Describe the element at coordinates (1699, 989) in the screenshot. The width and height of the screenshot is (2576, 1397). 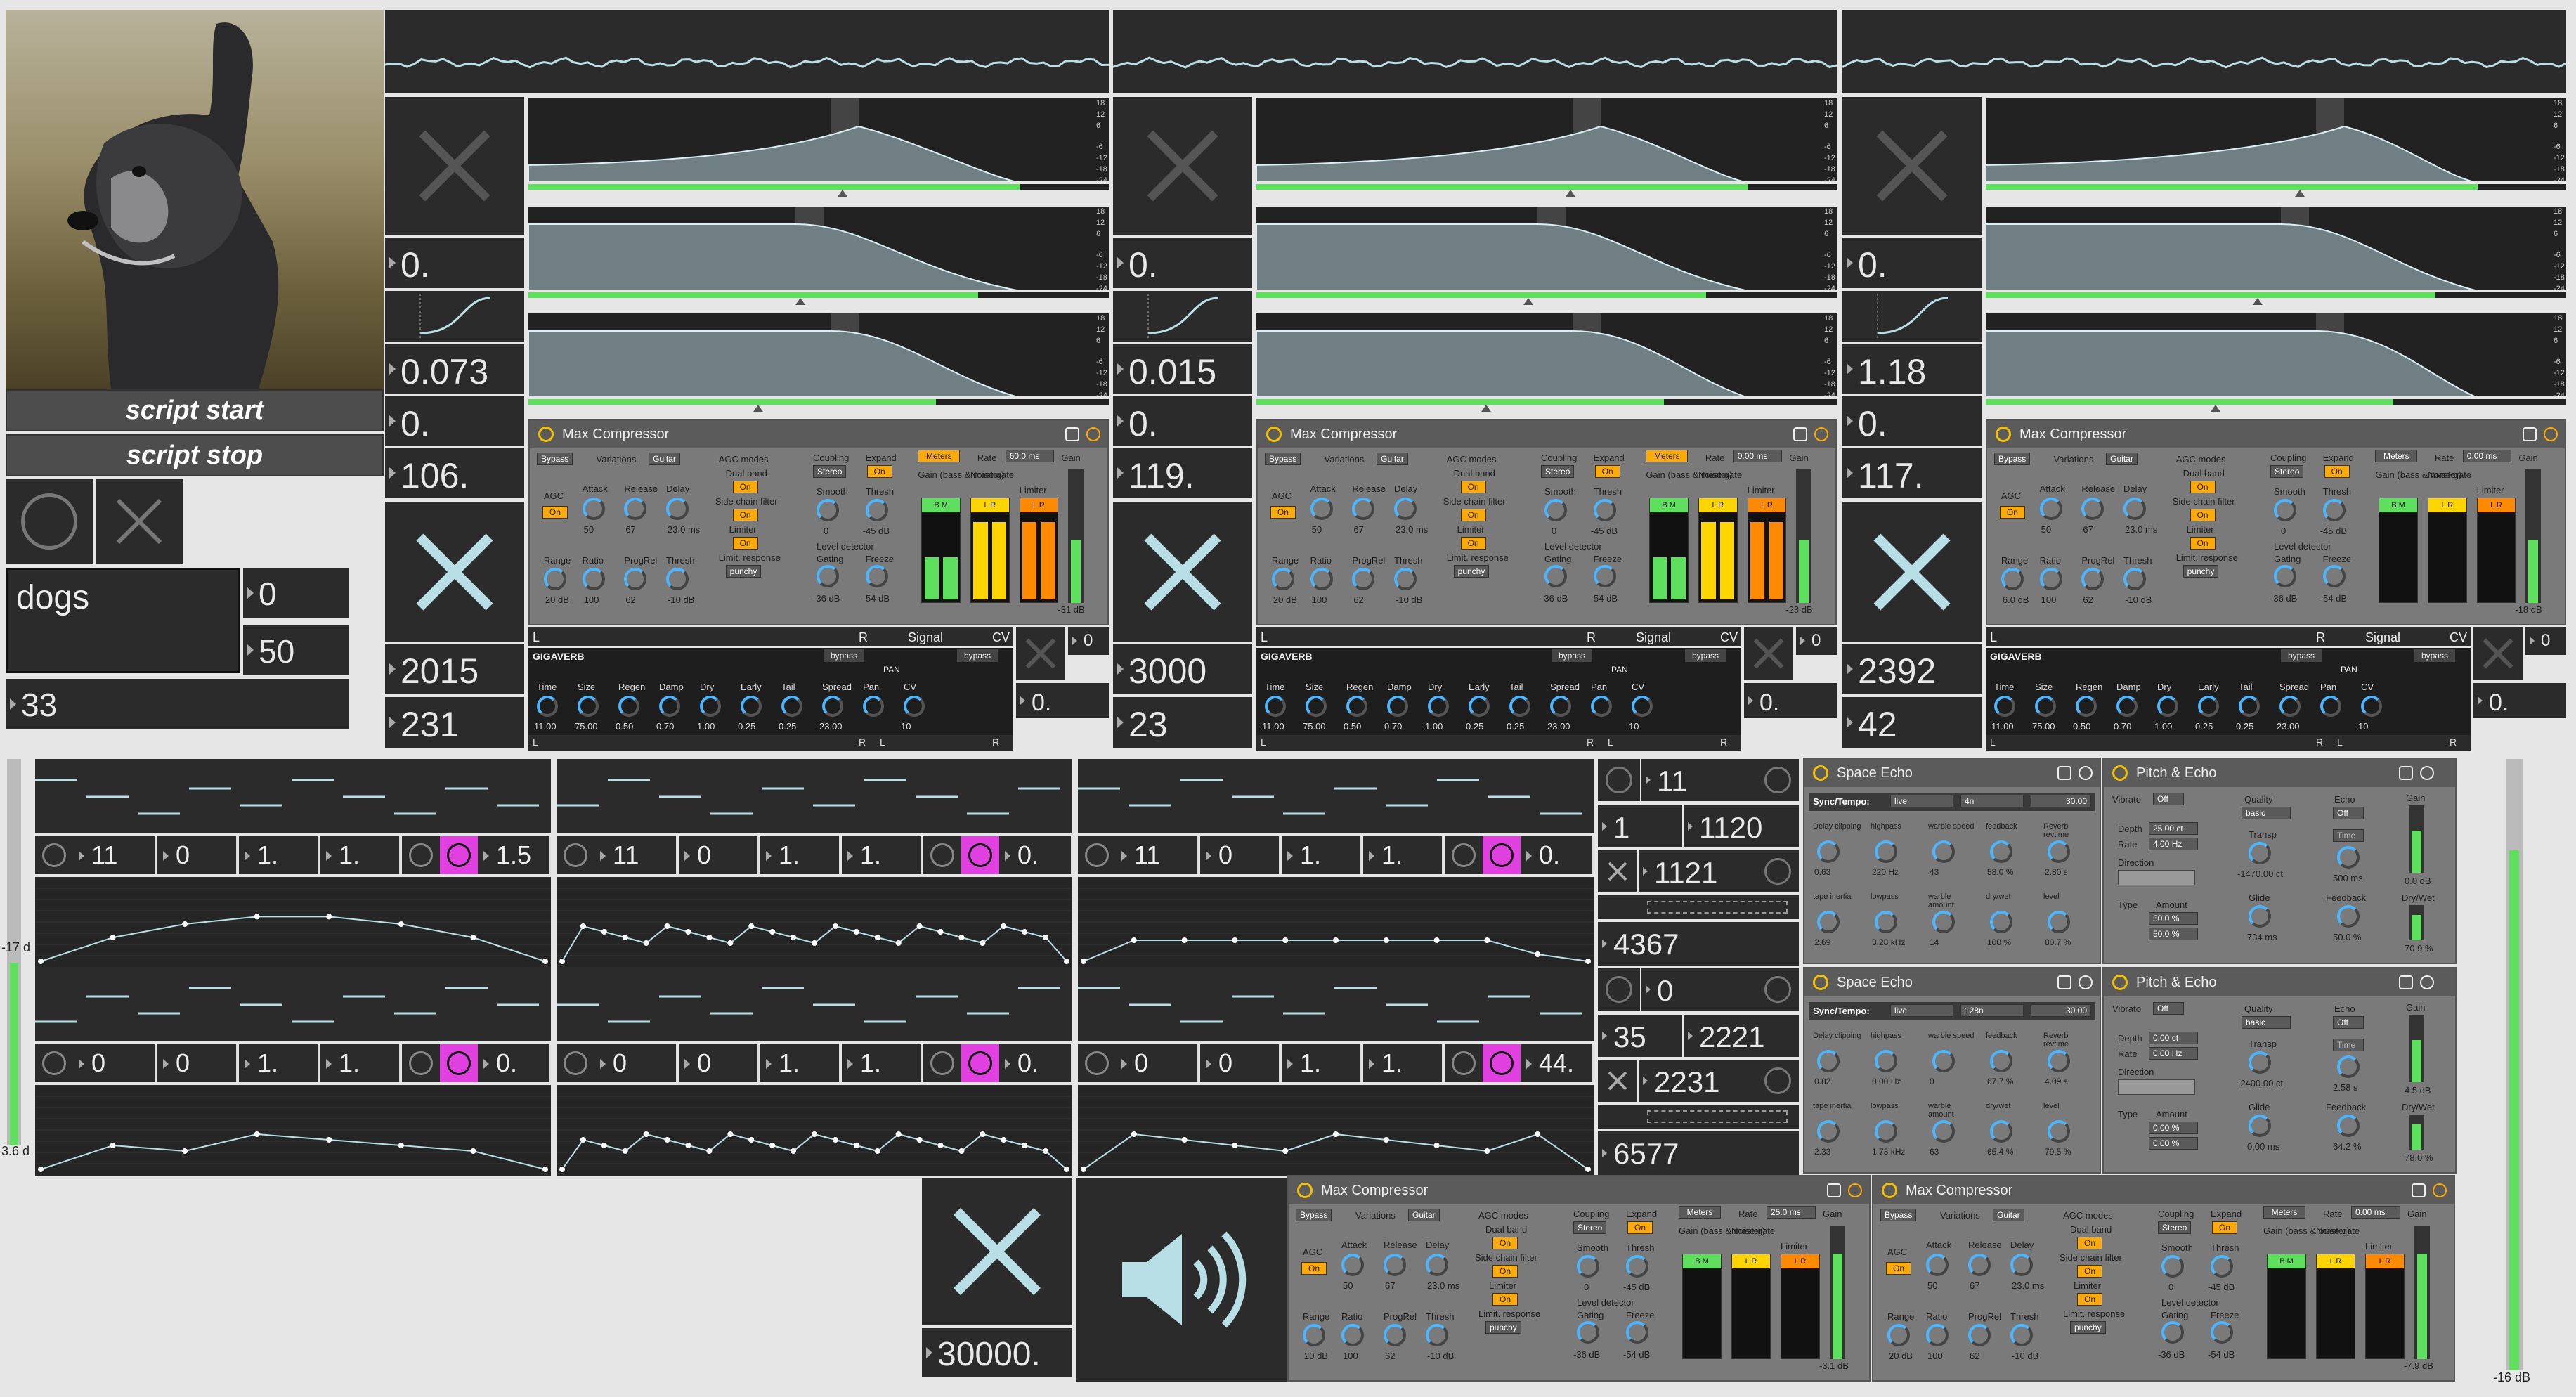
I see `mid-number-f: 0` at that location.